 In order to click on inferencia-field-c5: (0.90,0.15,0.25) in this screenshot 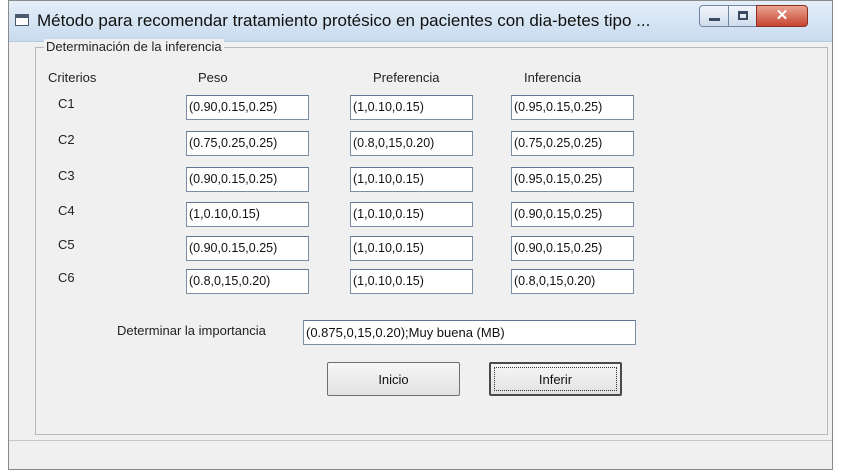, I will do `click(572, 248)`.